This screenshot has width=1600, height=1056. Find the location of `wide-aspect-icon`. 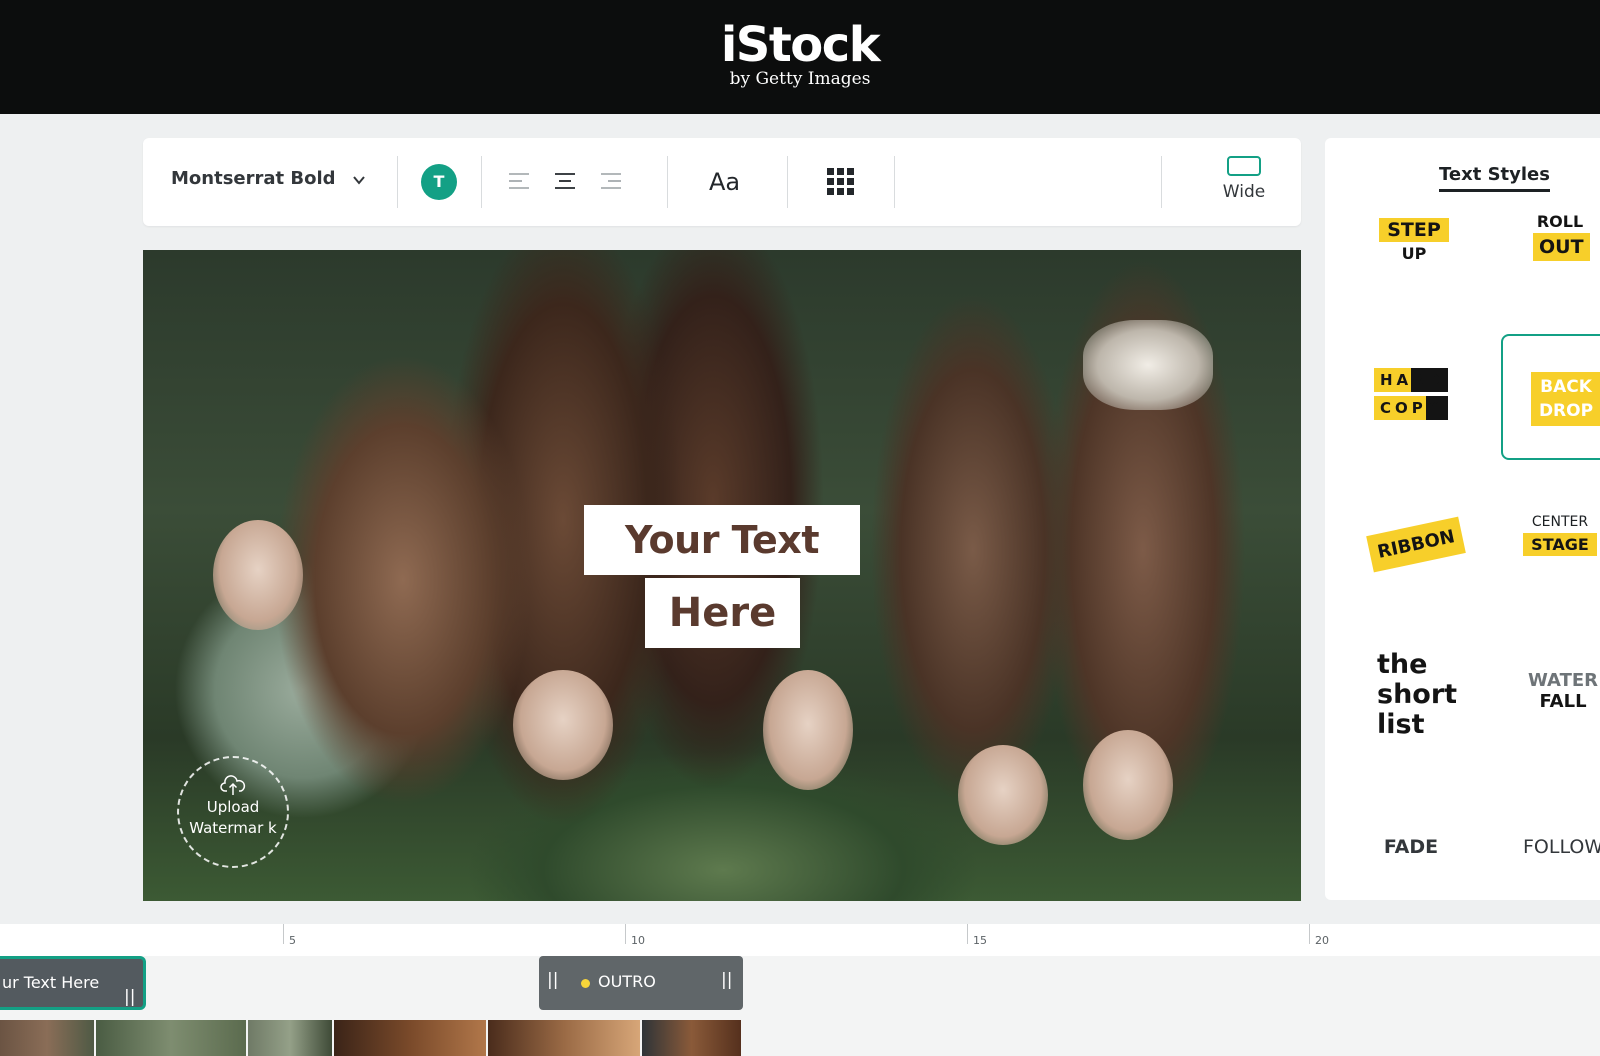

wide-aspect-icon is located at coordinates (1244, 166).